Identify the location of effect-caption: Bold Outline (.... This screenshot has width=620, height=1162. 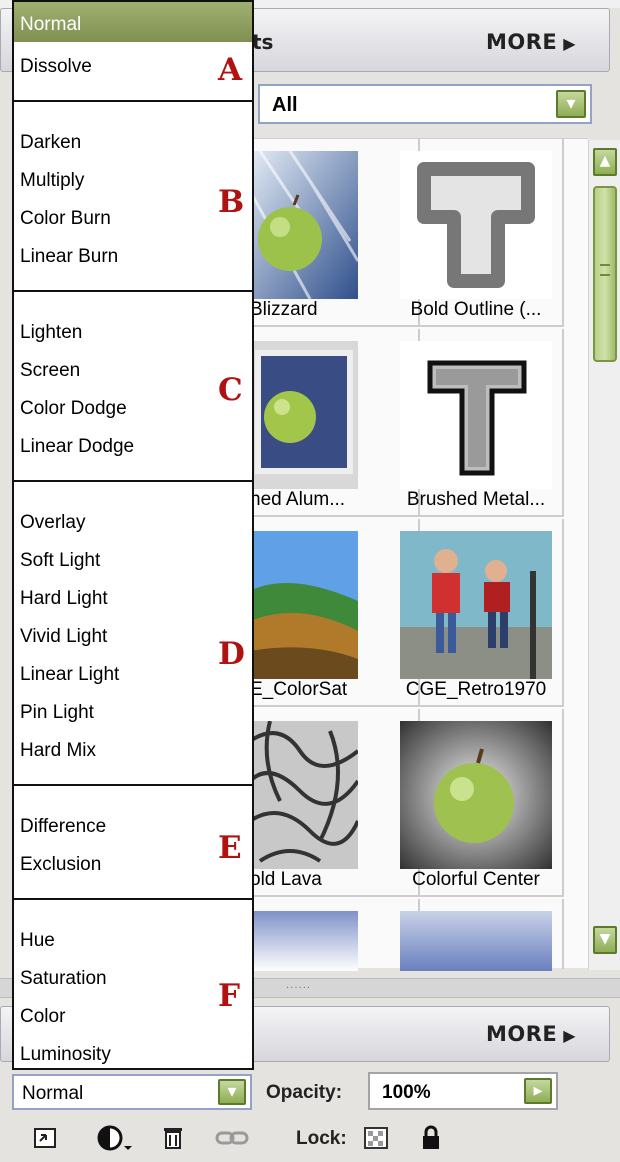
(476, 309).